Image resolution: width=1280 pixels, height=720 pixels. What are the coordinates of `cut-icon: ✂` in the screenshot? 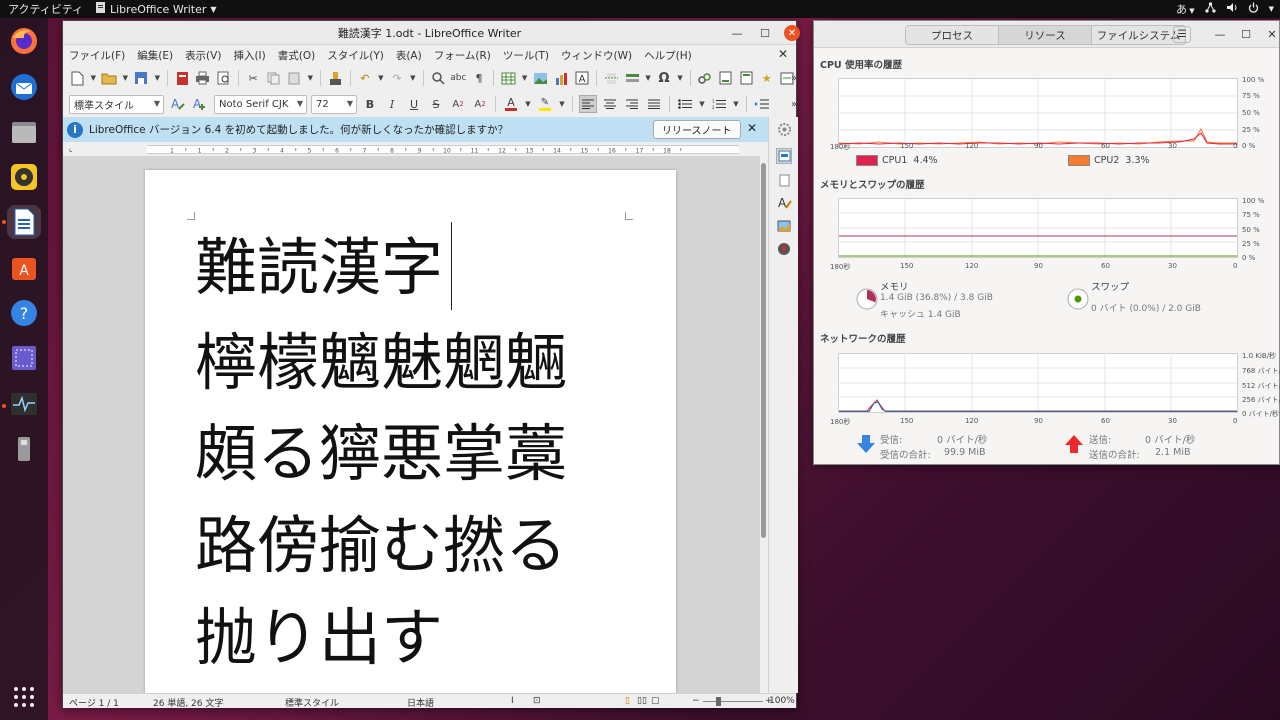 It's located at (253, 78).